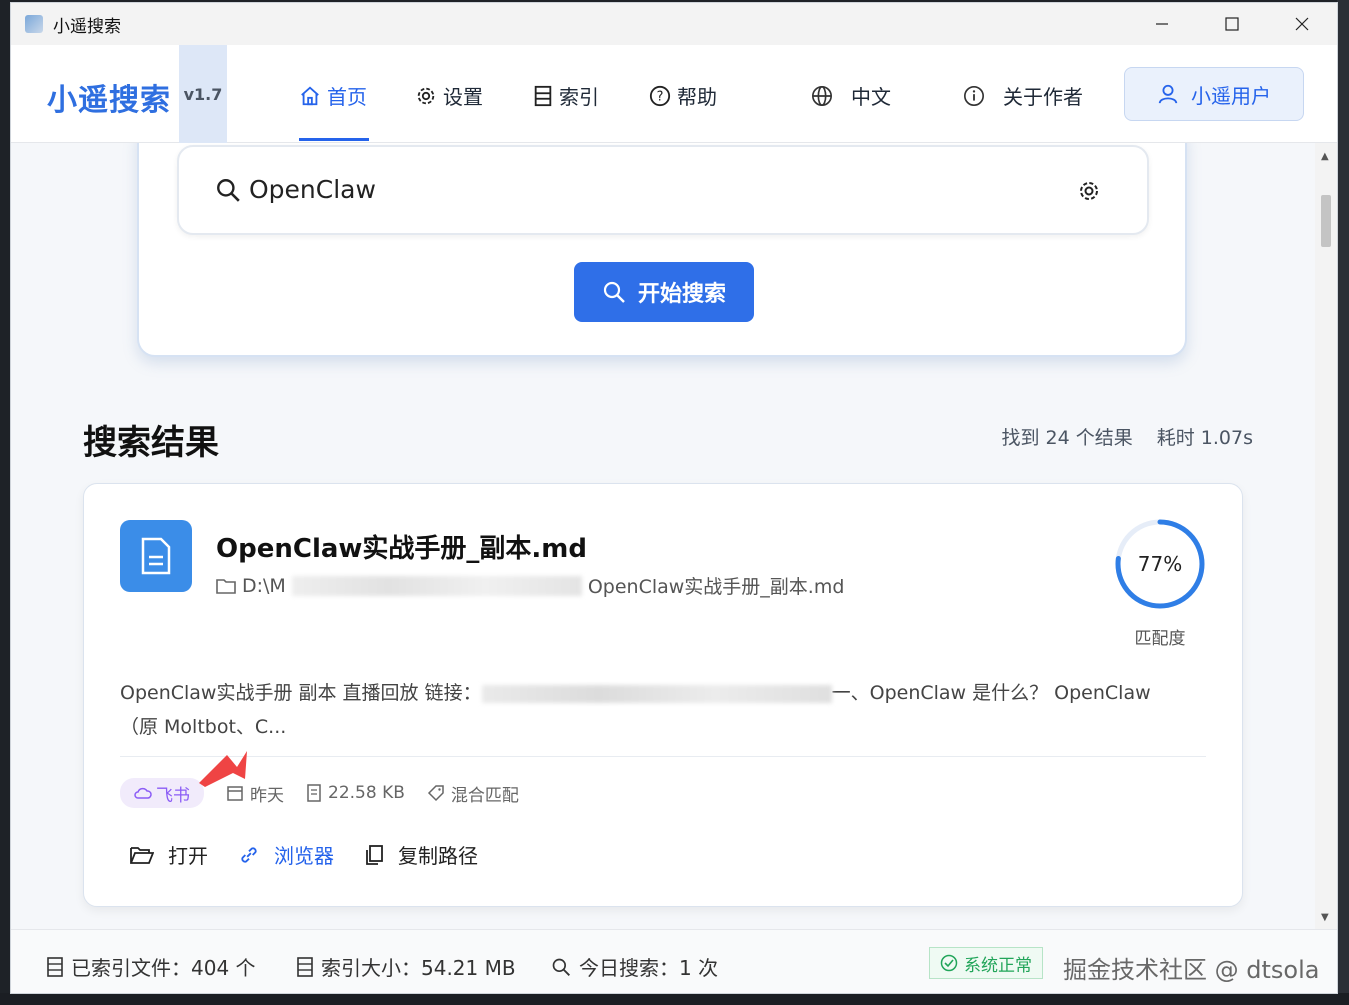 The width and height of the screenshot is (1349, 1005). I want to click on source-tag: 飞书, so click(162, 793).